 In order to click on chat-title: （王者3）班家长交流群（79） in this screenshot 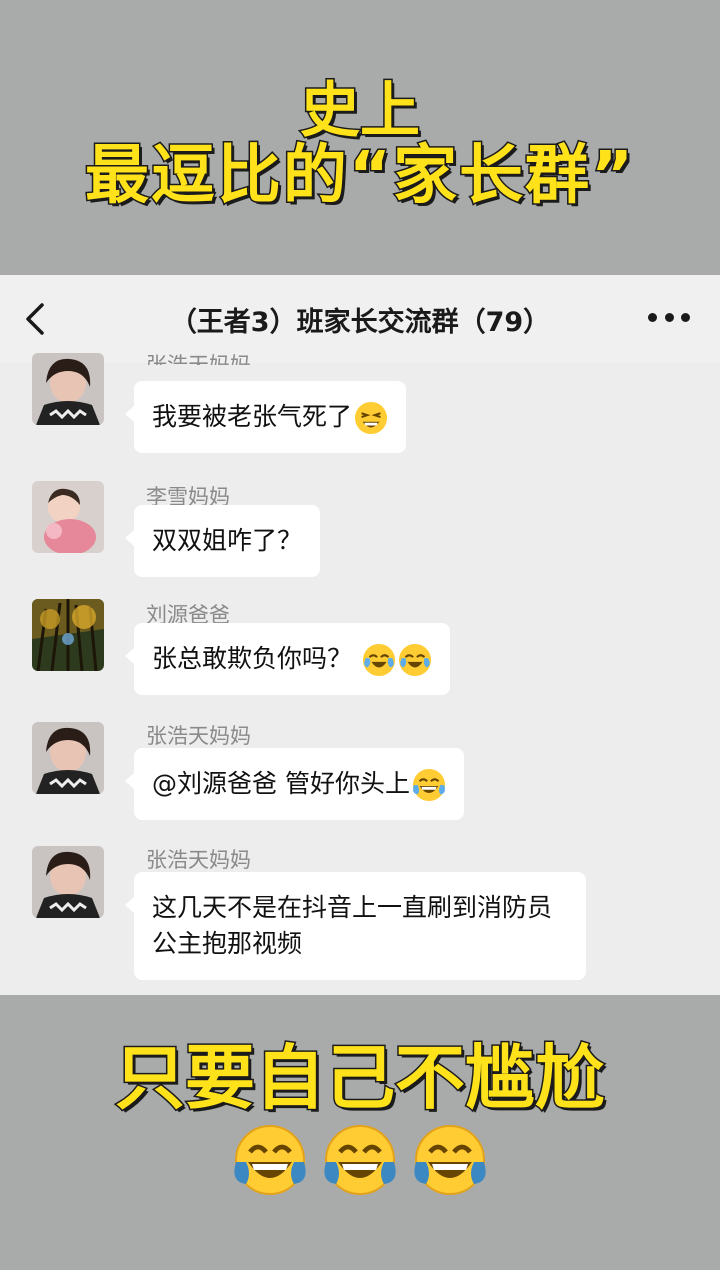, I will do `click(360, 322)`.